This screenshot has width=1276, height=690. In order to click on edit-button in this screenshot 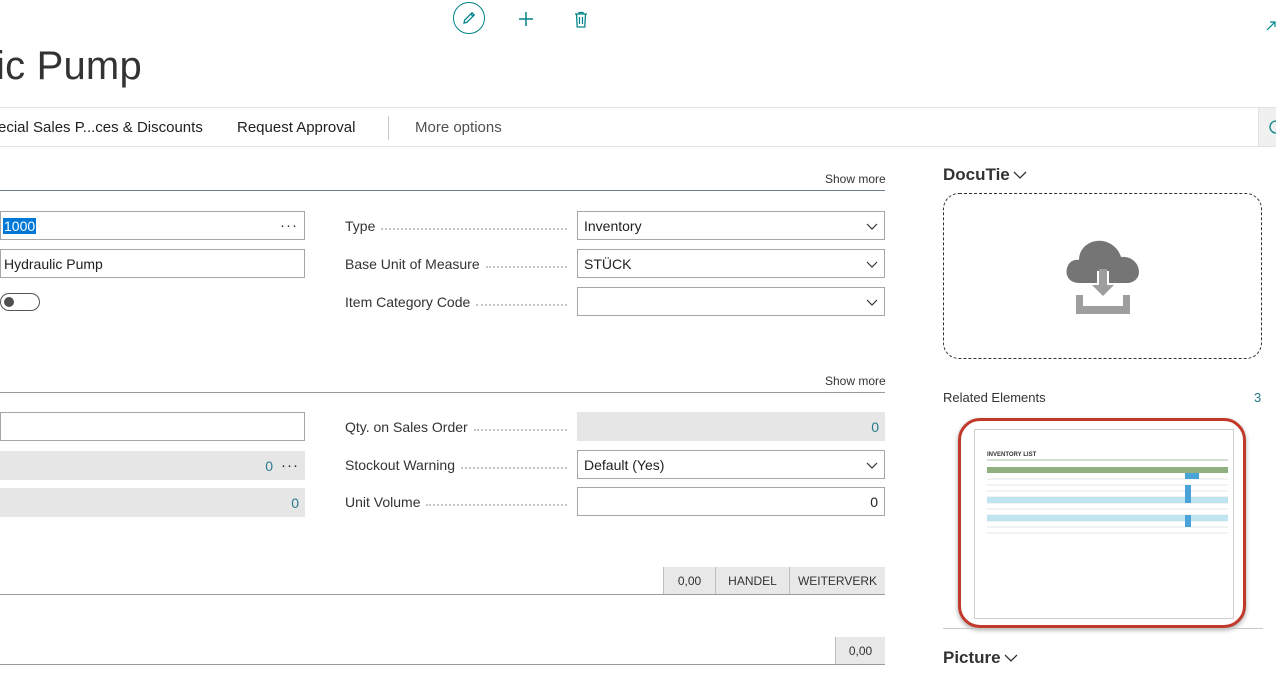, I will do `click(469, 18)`.